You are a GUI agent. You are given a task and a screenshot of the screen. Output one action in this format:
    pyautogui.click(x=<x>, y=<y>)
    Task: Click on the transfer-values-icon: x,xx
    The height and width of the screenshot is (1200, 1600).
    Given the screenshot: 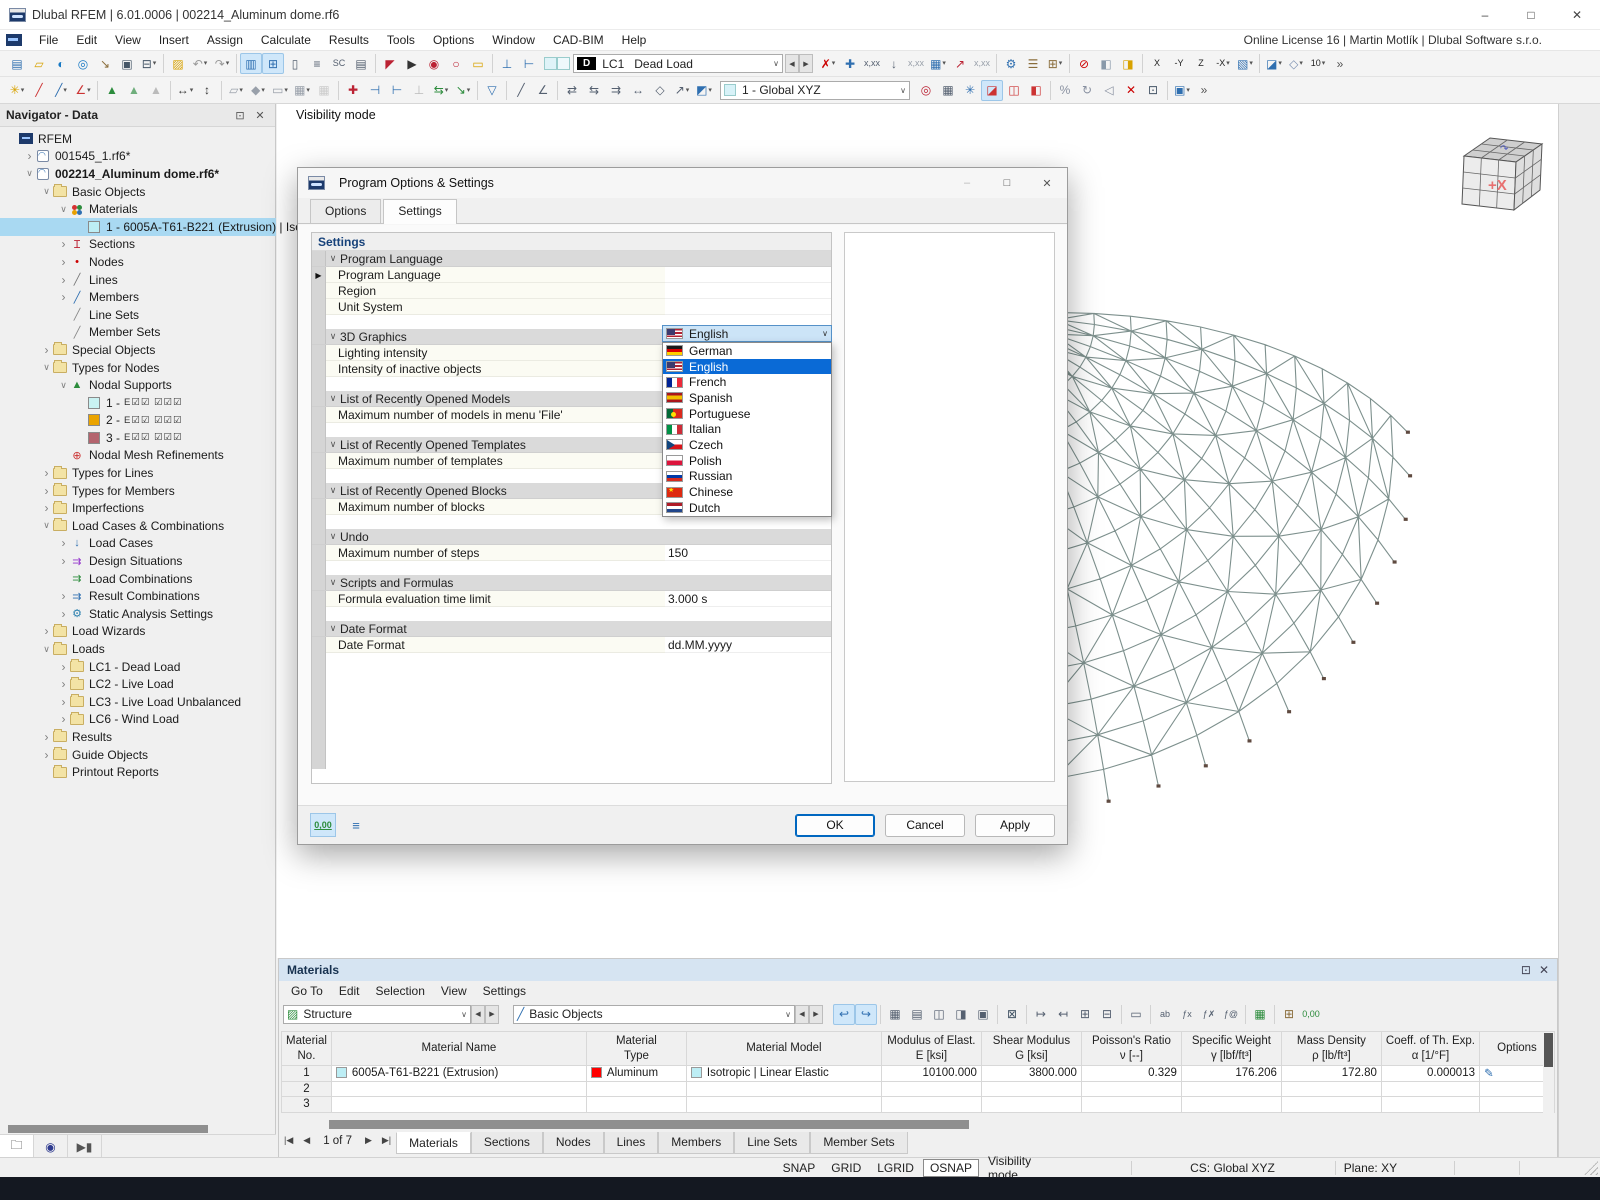 What is the action you would take?
    pyautogui.click(x=982, y=63)
    